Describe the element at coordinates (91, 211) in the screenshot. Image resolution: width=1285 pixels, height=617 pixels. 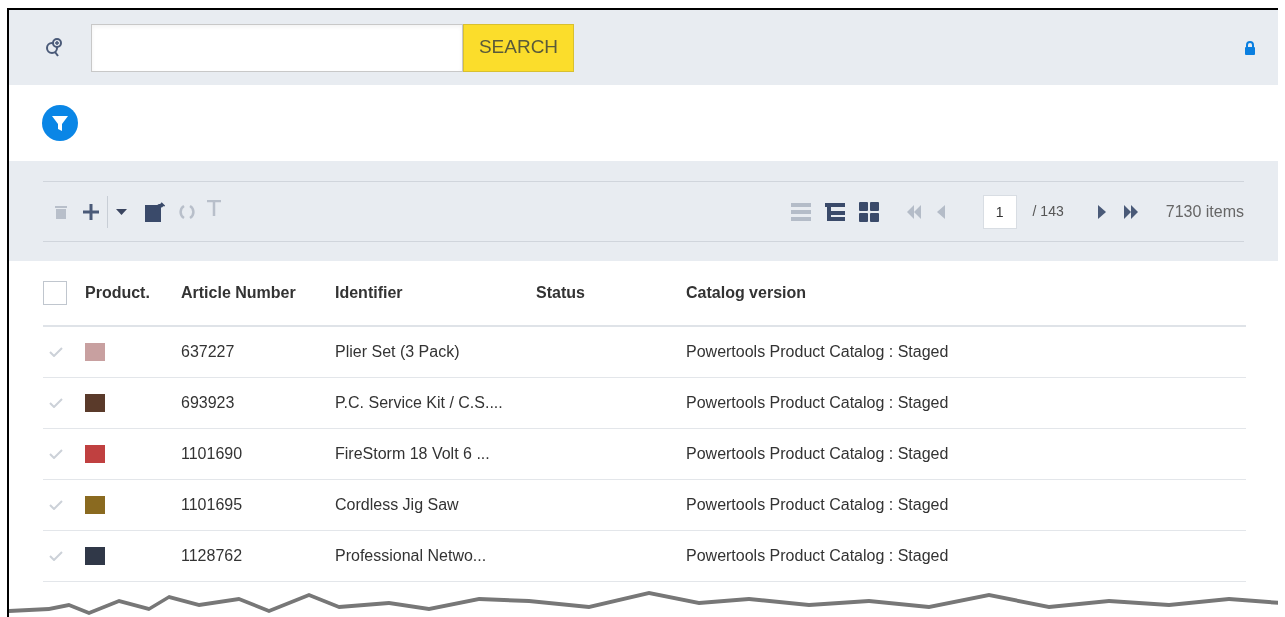
I see `plus-icon` at that location.